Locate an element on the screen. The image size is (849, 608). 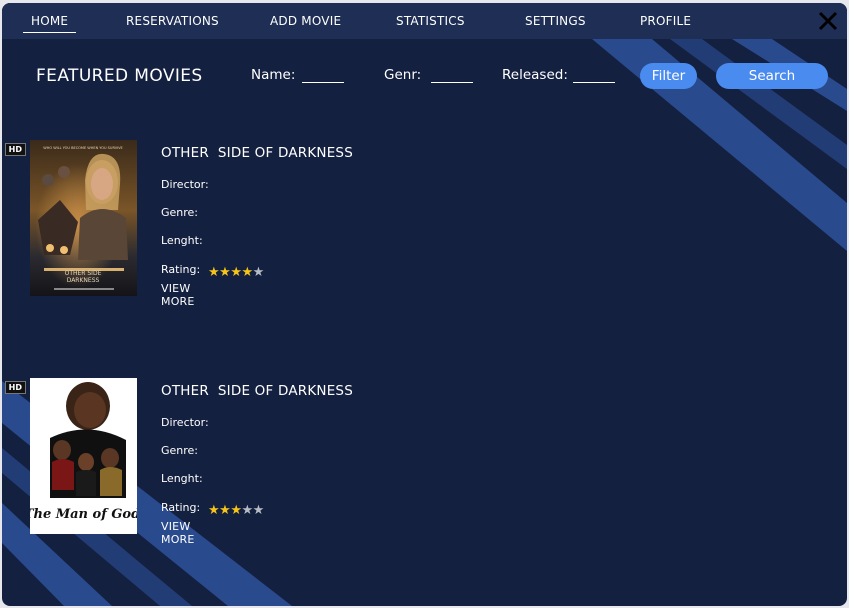
svg-text: OTHER SIDE is located at coordinates (83, 273).